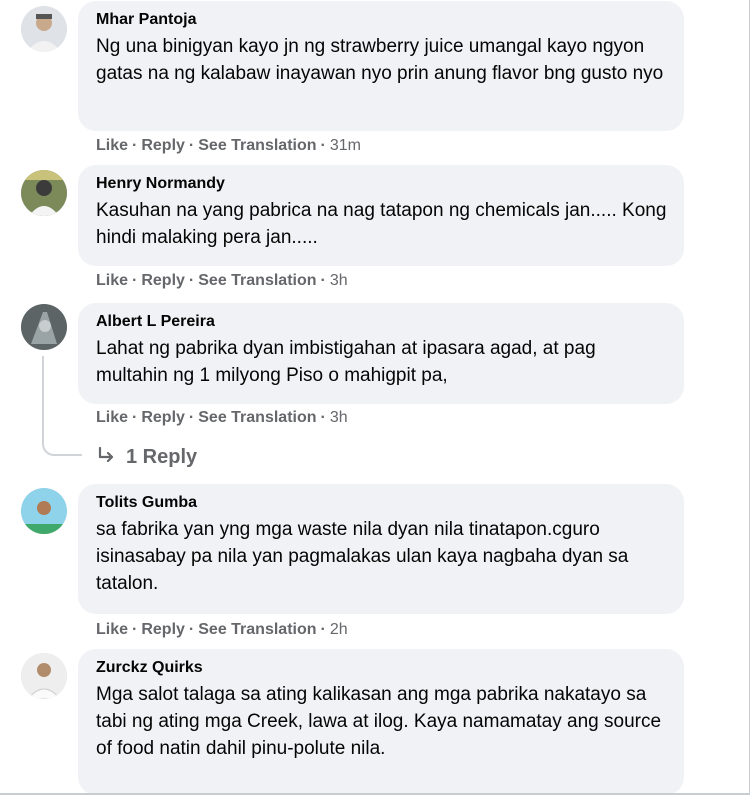  What do you see at coordinates (339, 629) in the screenshot?
I see `timestamp: 2h` at bounding box center [339, 629].